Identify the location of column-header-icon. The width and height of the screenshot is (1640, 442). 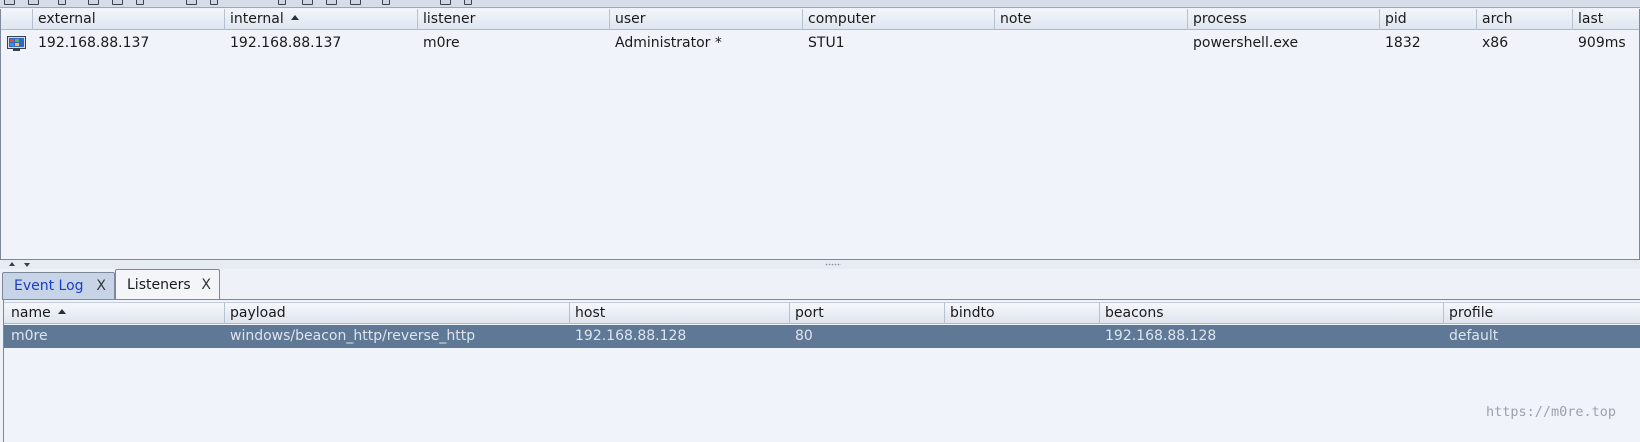
(17, 19).